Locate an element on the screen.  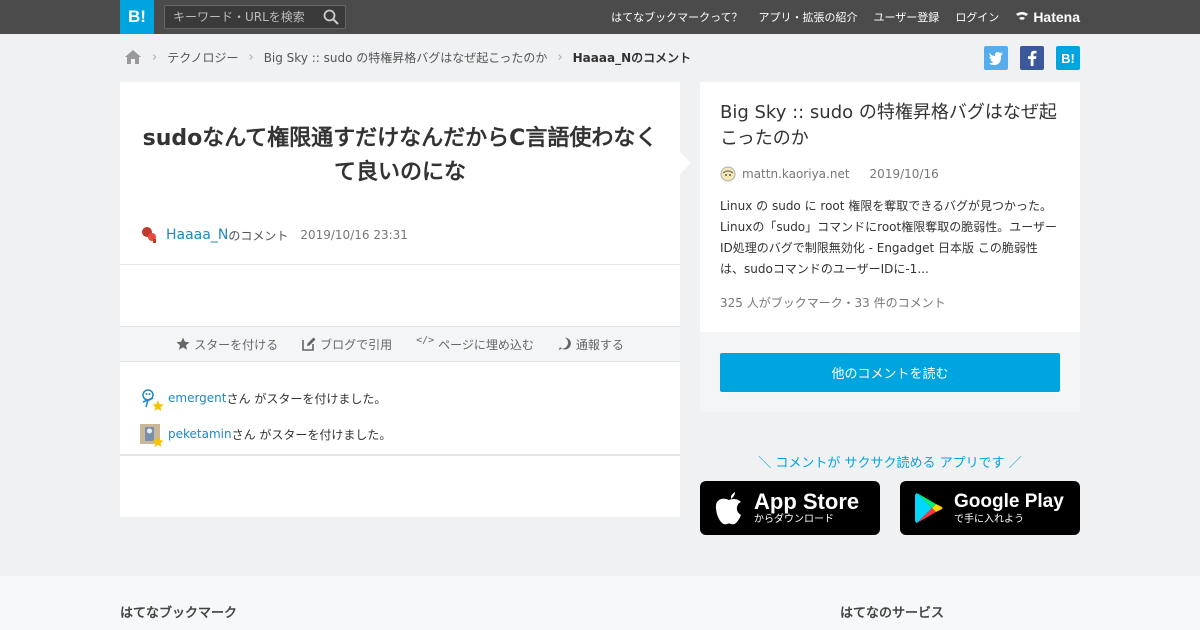
alert-icon is located at coordinates (564, 343).